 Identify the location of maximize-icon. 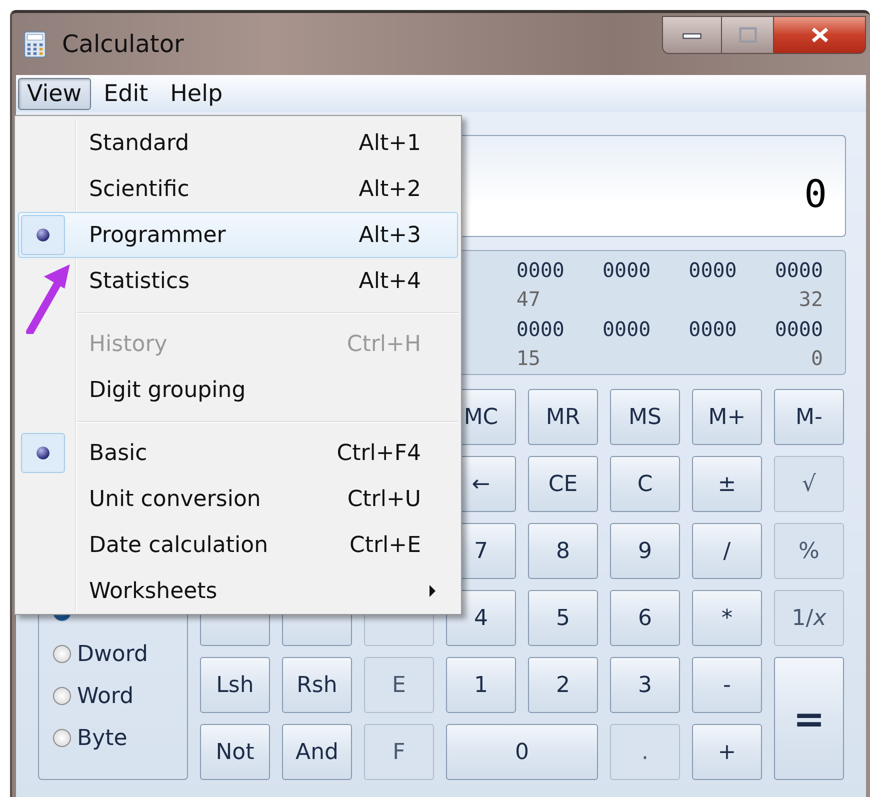
(747, 35).